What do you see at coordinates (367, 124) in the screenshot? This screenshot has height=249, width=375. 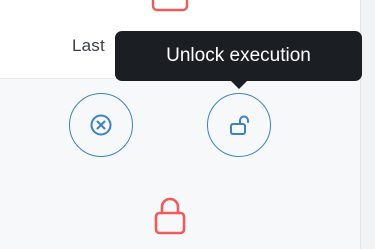 I see `adjacent-column` at bounding box center [367, 124].